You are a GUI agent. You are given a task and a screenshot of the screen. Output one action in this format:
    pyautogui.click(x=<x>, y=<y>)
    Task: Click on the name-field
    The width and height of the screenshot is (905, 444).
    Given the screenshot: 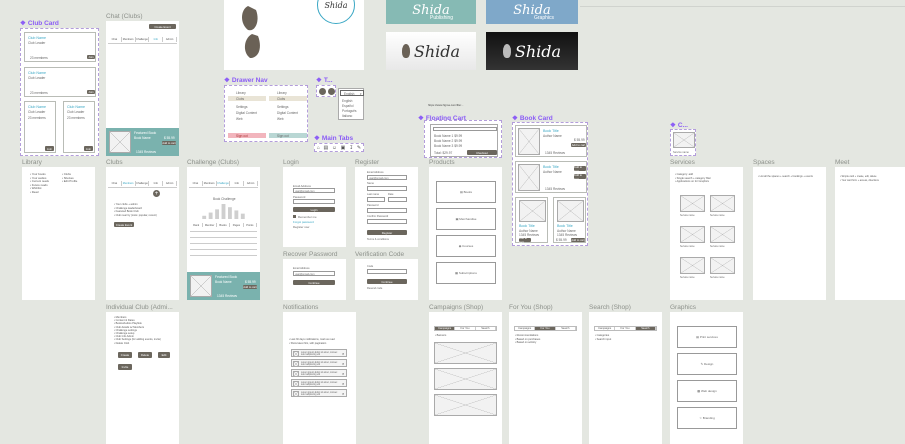 What is the action you would take?
    pyautogui.click(x=387, y=188)
    